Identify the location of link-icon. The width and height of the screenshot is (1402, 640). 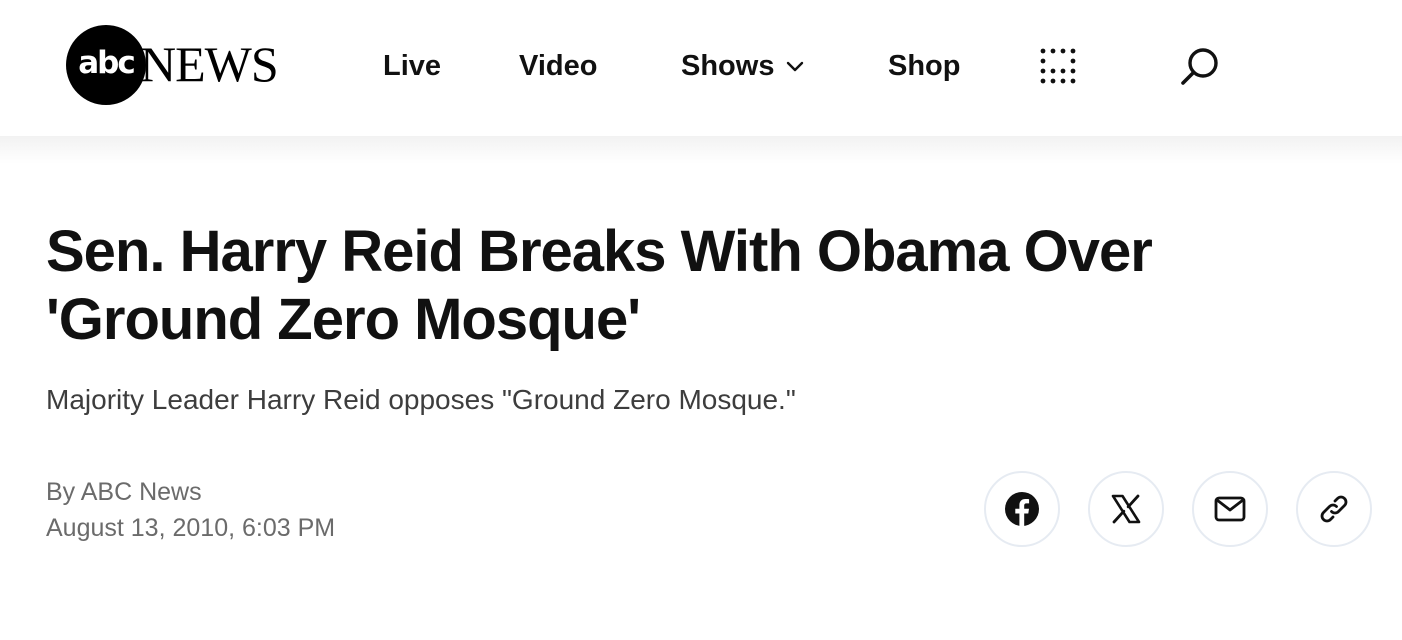
(1334, 509).